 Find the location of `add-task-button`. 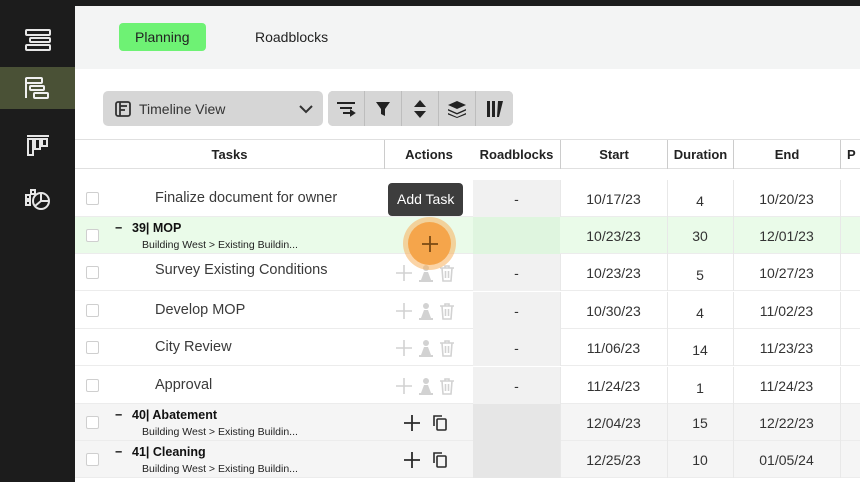

add-task-button is located at coordinates (429, 243).